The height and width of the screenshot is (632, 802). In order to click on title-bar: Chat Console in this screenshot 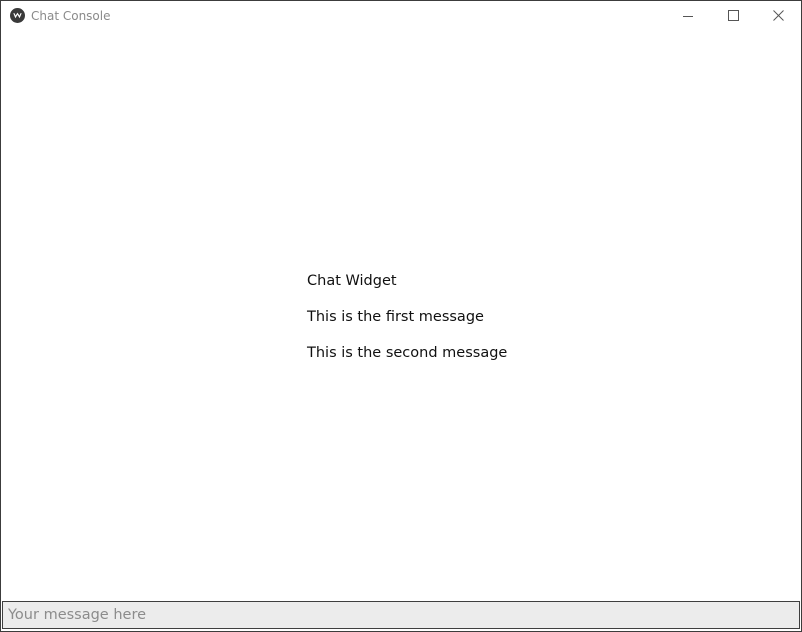, I will do `click(401, 16)`.